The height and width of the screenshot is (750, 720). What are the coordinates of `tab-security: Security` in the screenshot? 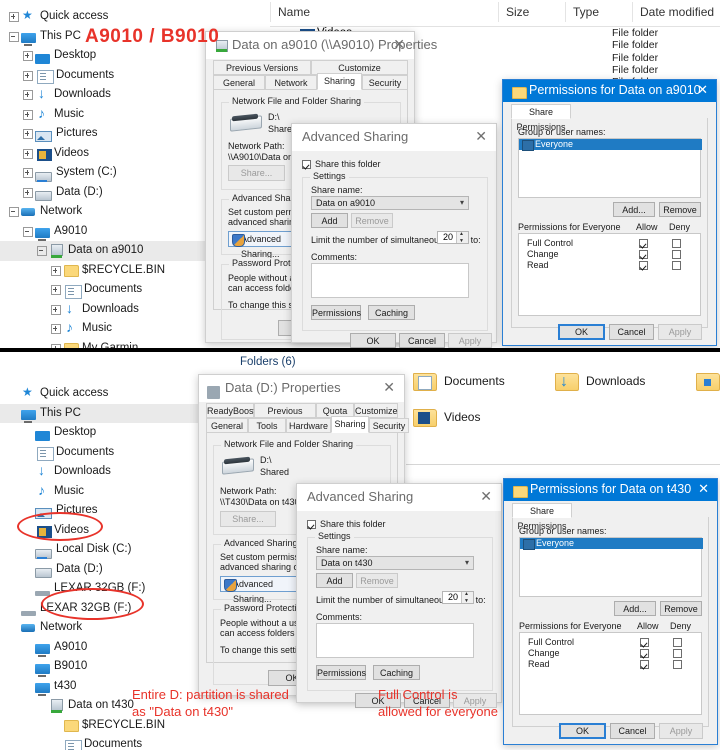 It's located at (385, 82).